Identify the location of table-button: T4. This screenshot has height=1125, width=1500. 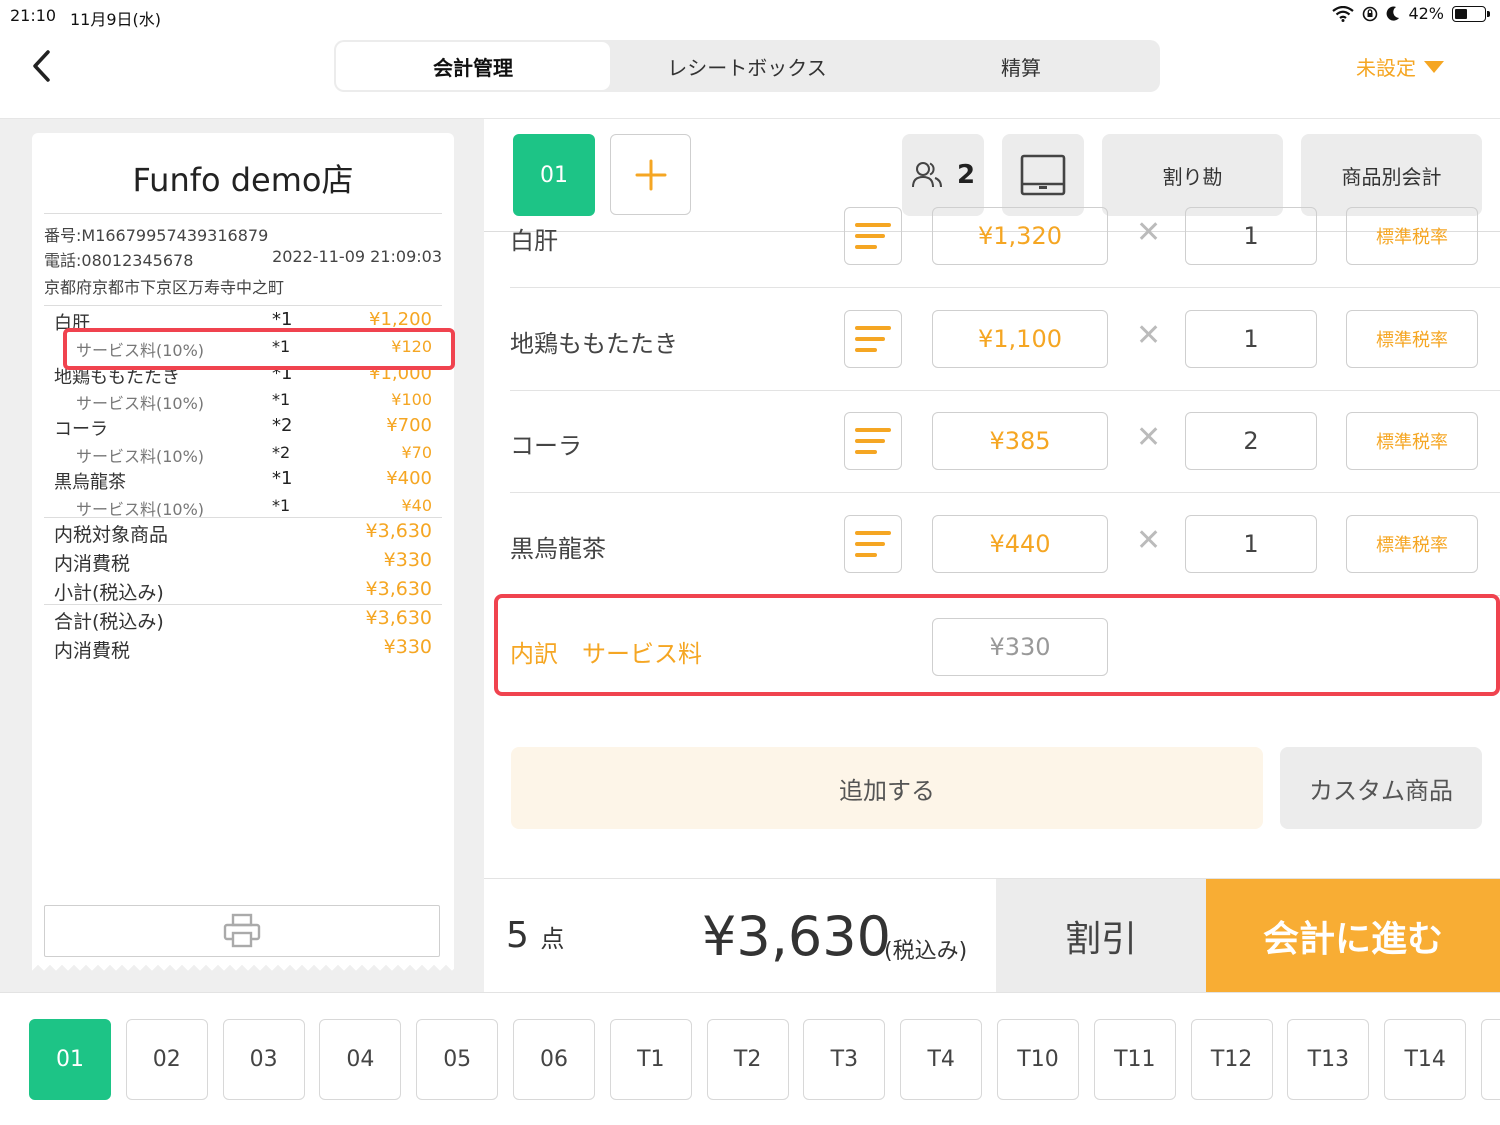
(941, 1059).